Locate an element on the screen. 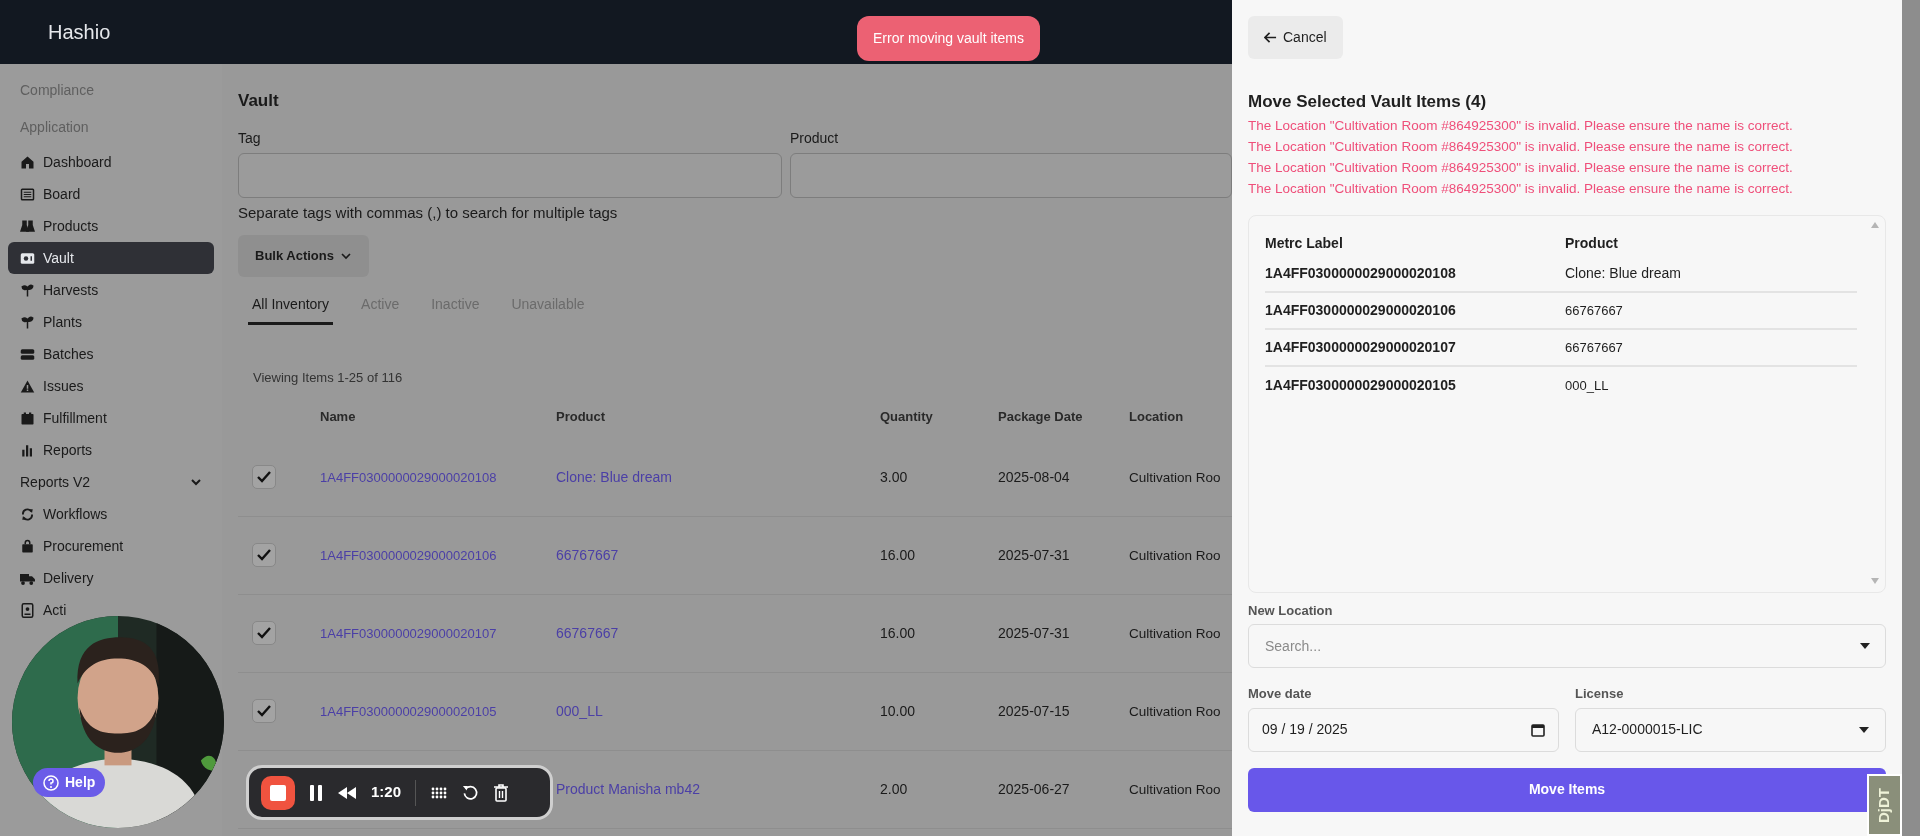 Image resolution: width=1920 pixels, height=836 pixels. tab: All Inventory is located at coordinates (291, 305).